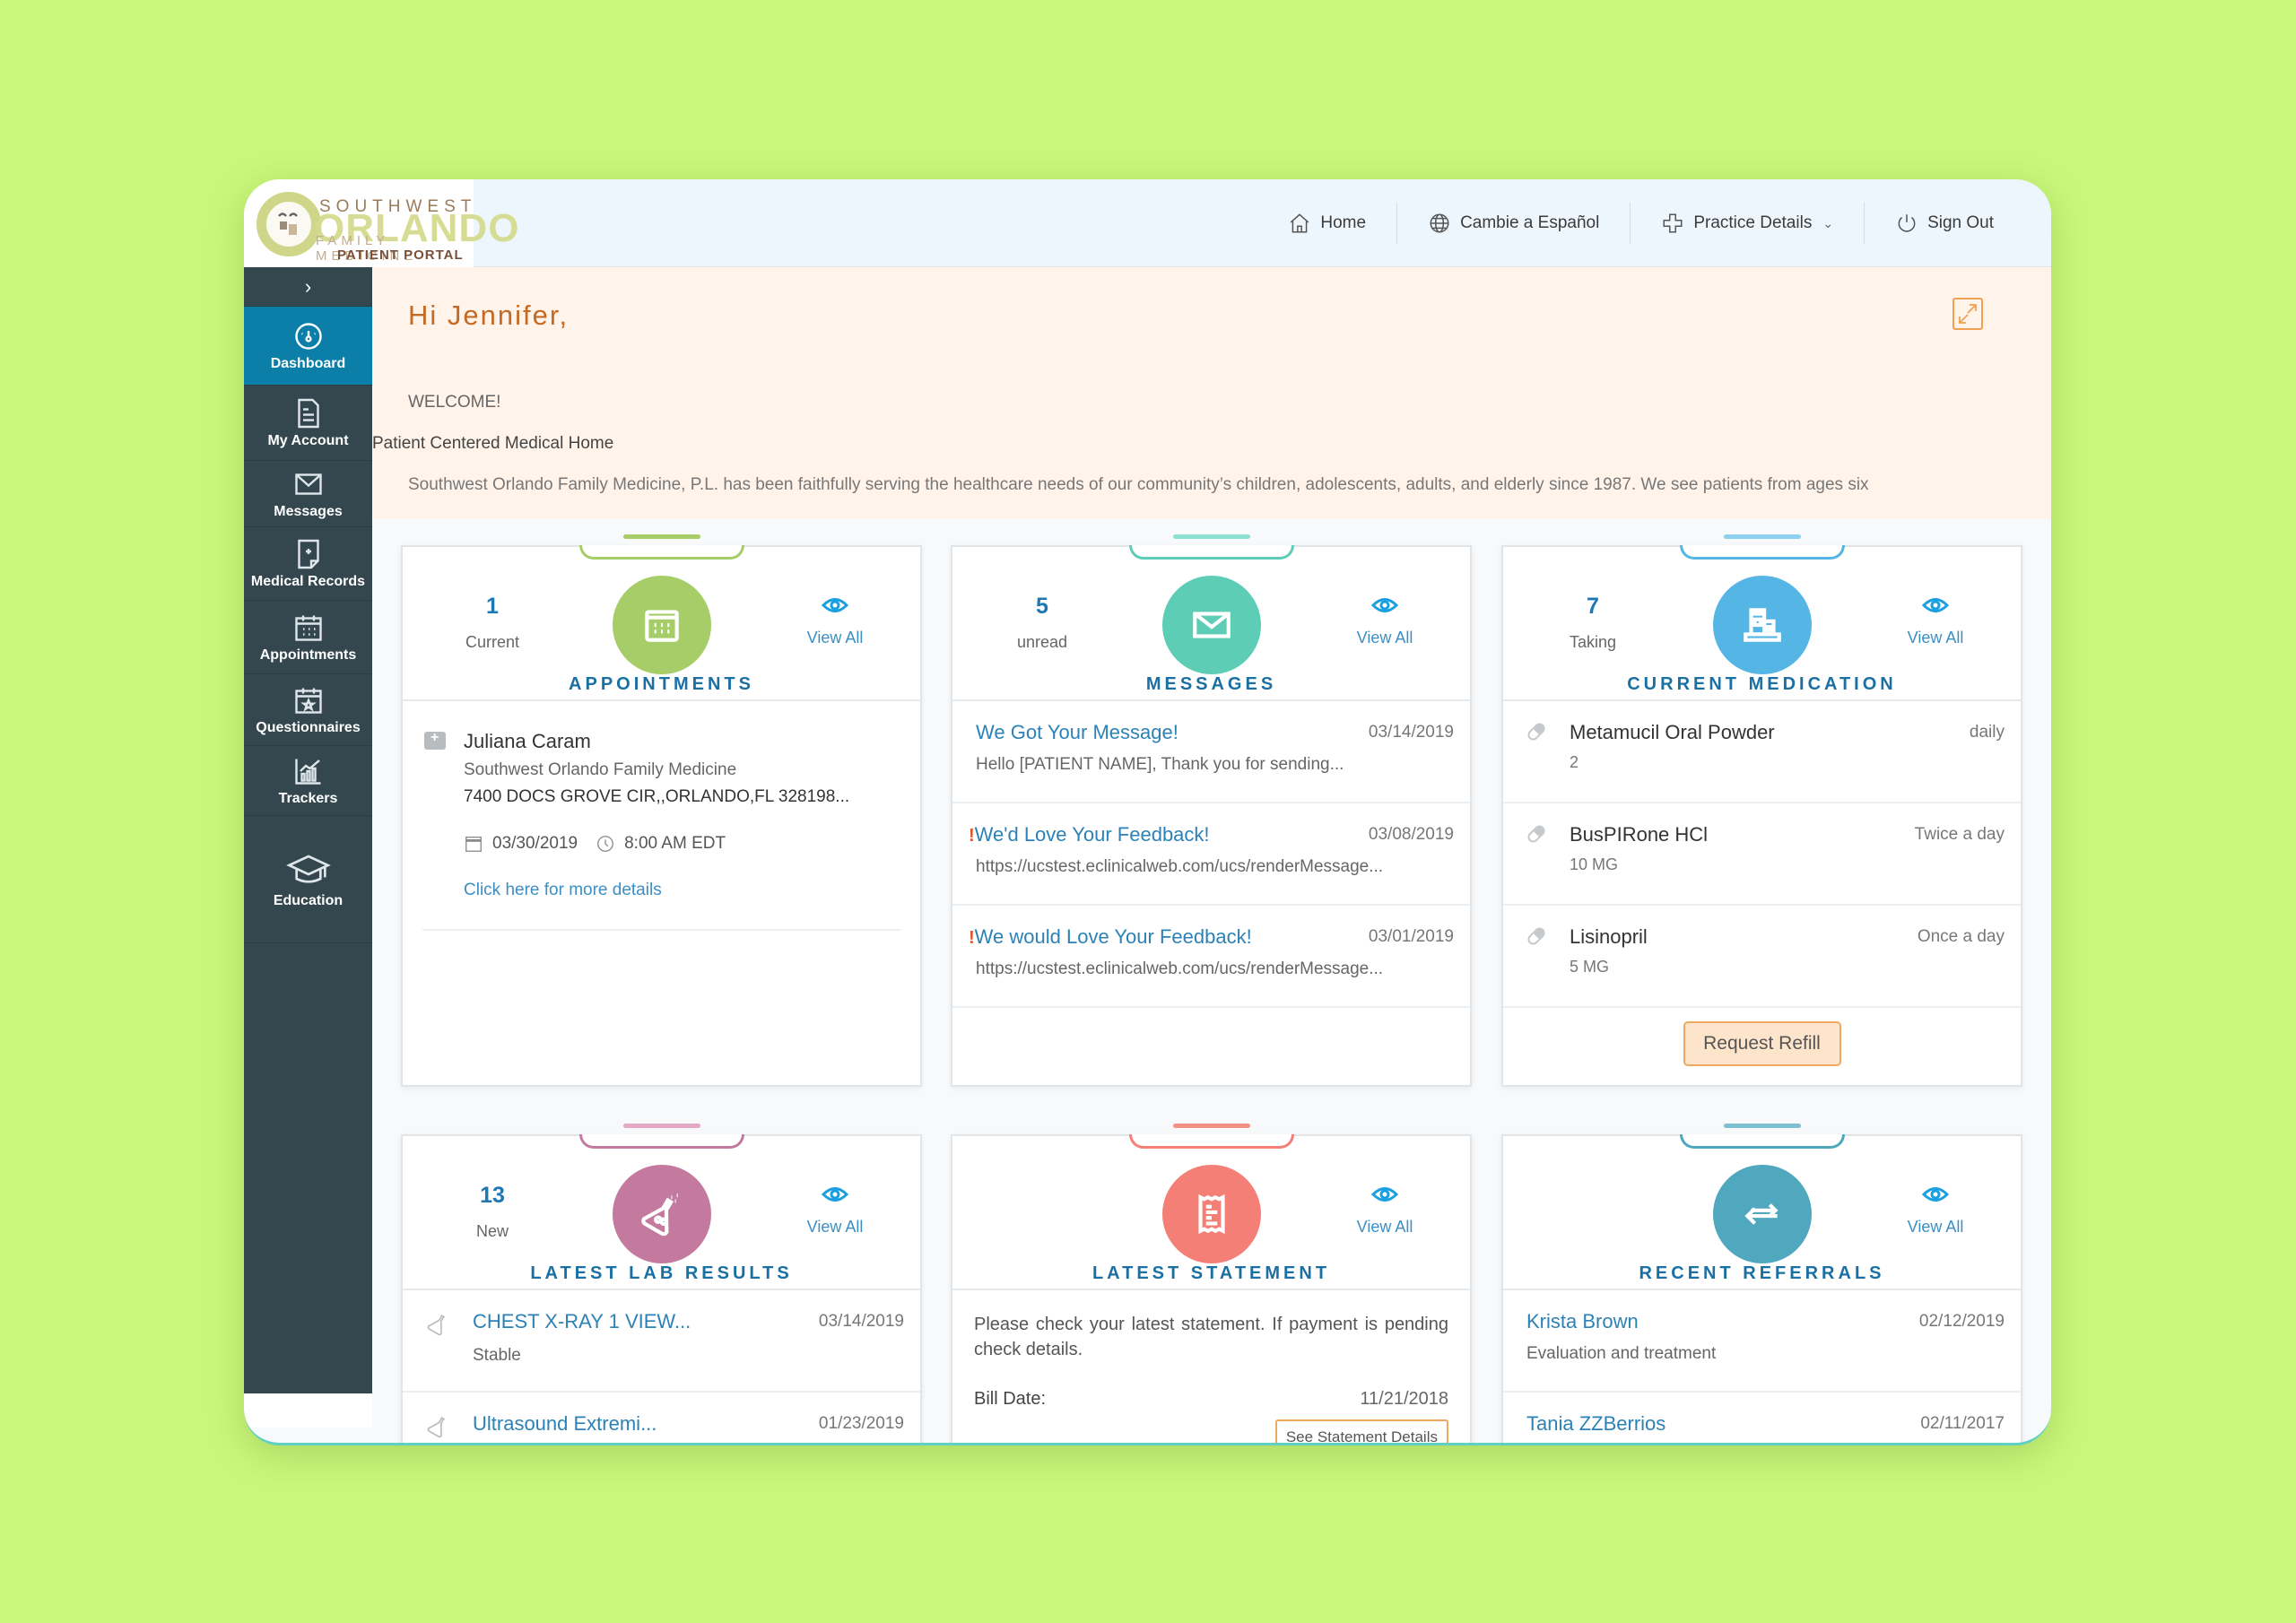 This screenshot has width=2296, height=1623. I want to click on appointment-provider: Juliana Caram, so click(527, 741).